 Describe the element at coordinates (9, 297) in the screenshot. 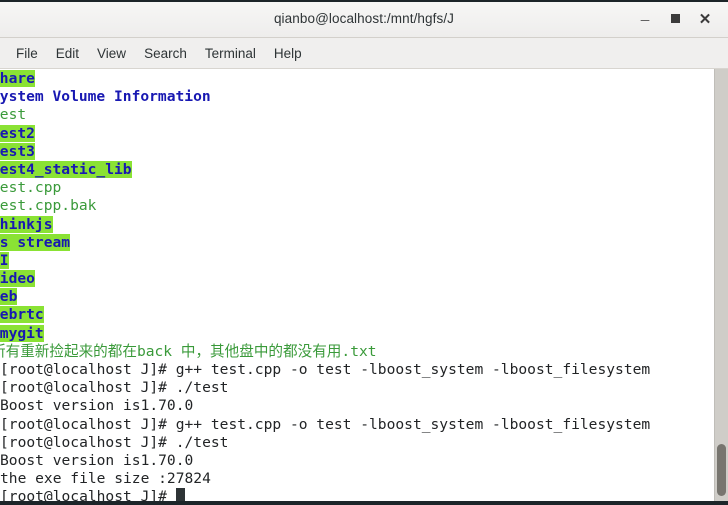

I see `terminal-line-text: web` at that location.